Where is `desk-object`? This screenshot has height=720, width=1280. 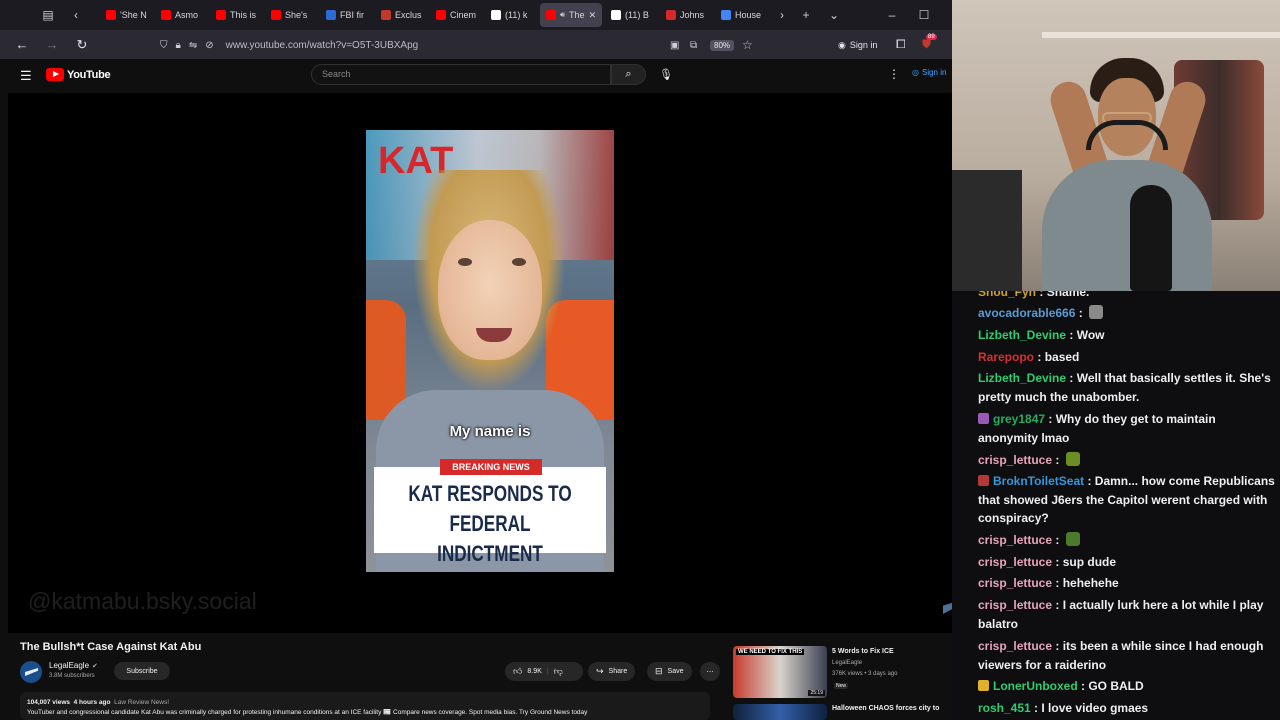
desk-object is located at coordinates (987, 230).